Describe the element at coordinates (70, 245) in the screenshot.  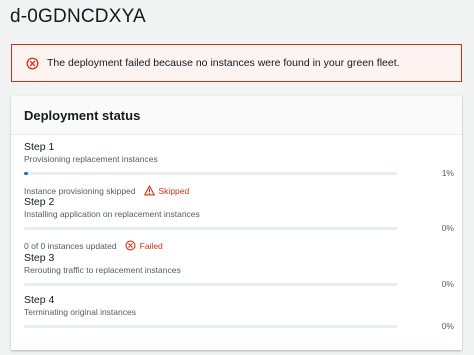
I see `status-detail: 0 of 0 instances updated` at that location.